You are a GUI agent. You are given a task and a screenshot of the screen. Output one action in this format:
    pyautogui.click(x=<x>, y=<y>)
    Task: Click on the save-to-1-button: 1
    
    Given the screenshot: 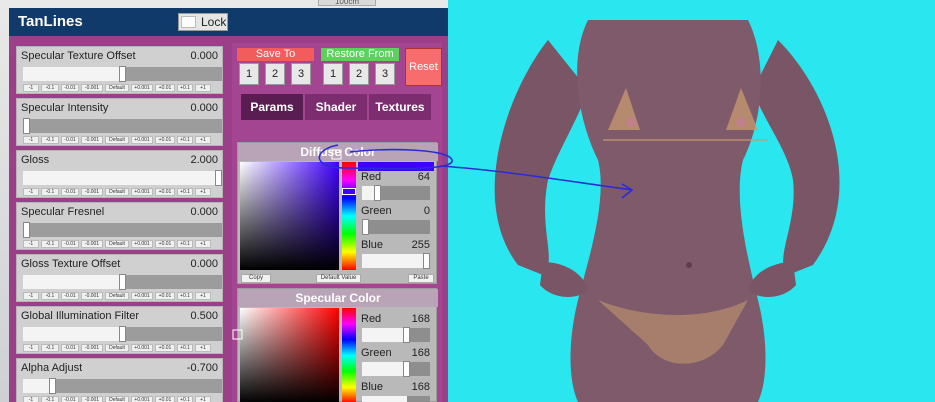 What is the action you would take?
    pyautogui.click(x=249, y=74)
    